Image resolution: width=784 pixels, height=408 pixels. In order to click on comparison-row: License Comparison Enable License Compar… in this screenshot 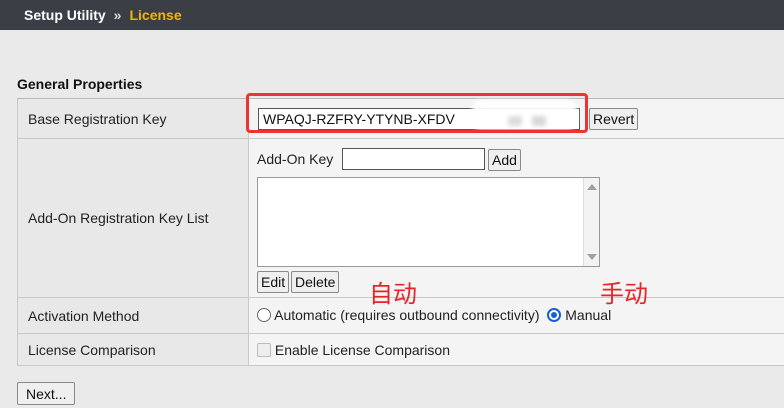, I will do `click(400, 350)`.